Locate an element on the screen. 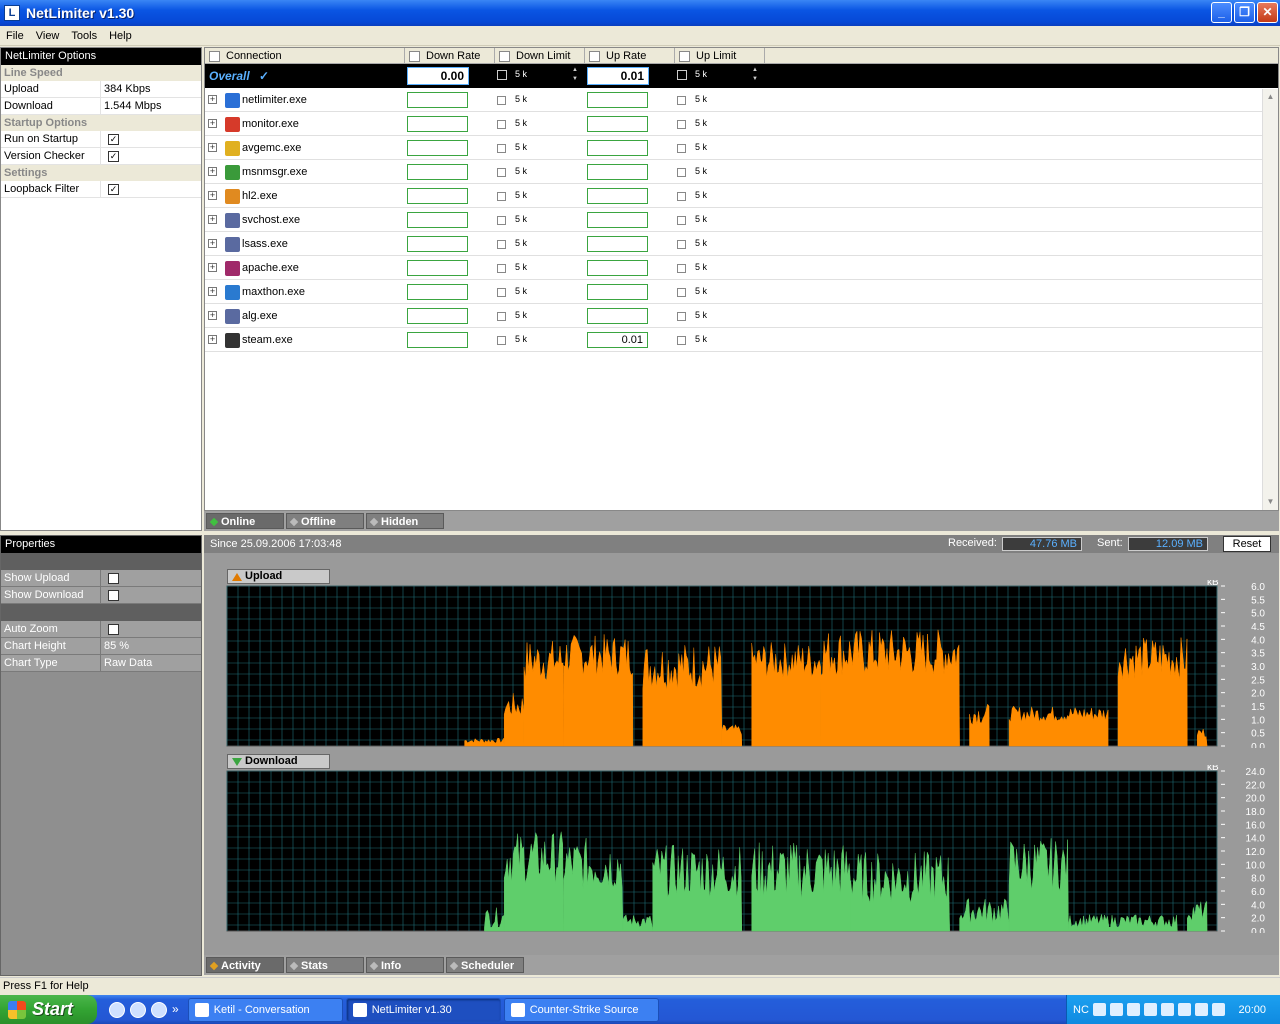 The height and width of the screenshot is (1024, 1280). col-connection: Connection is located at coordinates (305, 56).